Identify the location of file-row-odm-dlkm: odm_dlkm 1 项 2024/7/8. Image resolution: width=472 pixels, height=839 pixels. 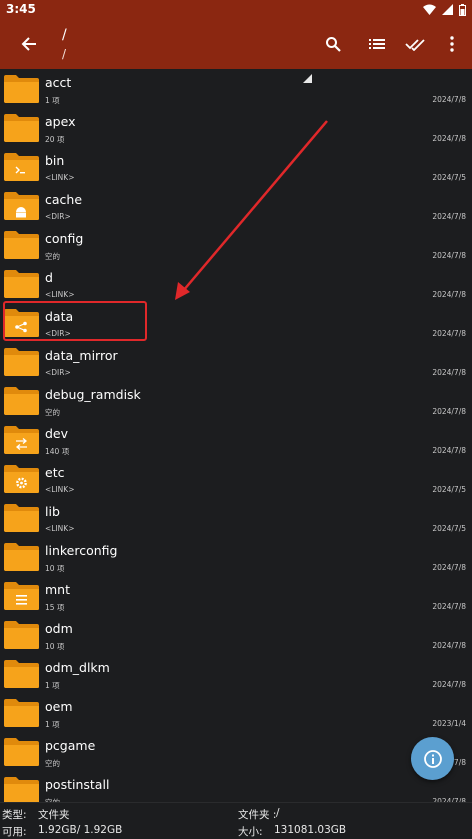
(236, 673).